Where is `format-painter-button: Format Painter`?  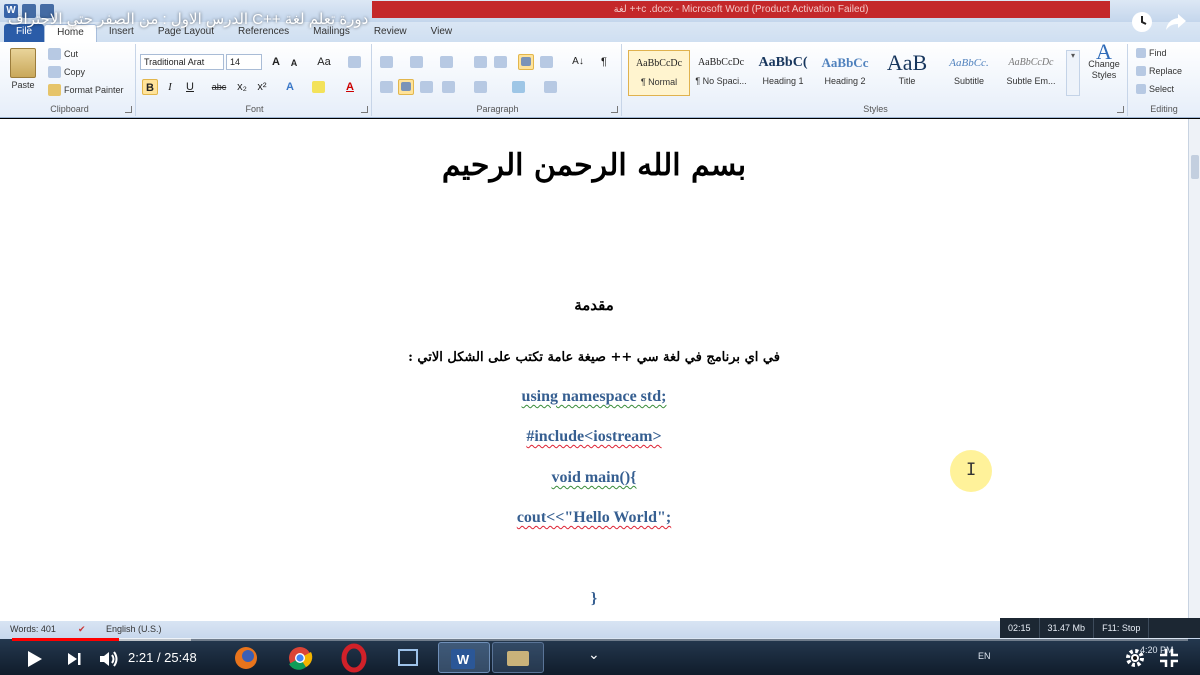
format-painter-button: Format Painter is located at coordinates (86, 90).